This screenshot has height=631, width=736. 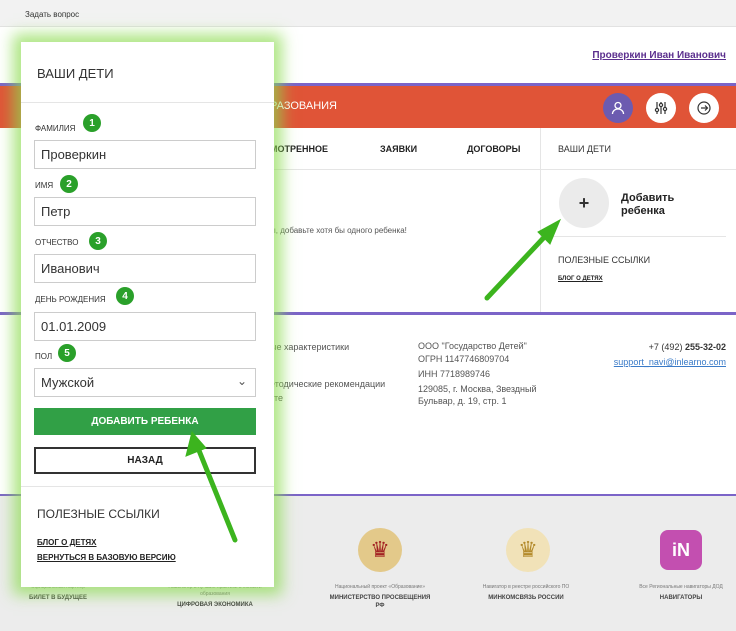 I want to click on empty-hint: ы, добавьте хотя бы одного ребенка!, so click(x=338, y=230).